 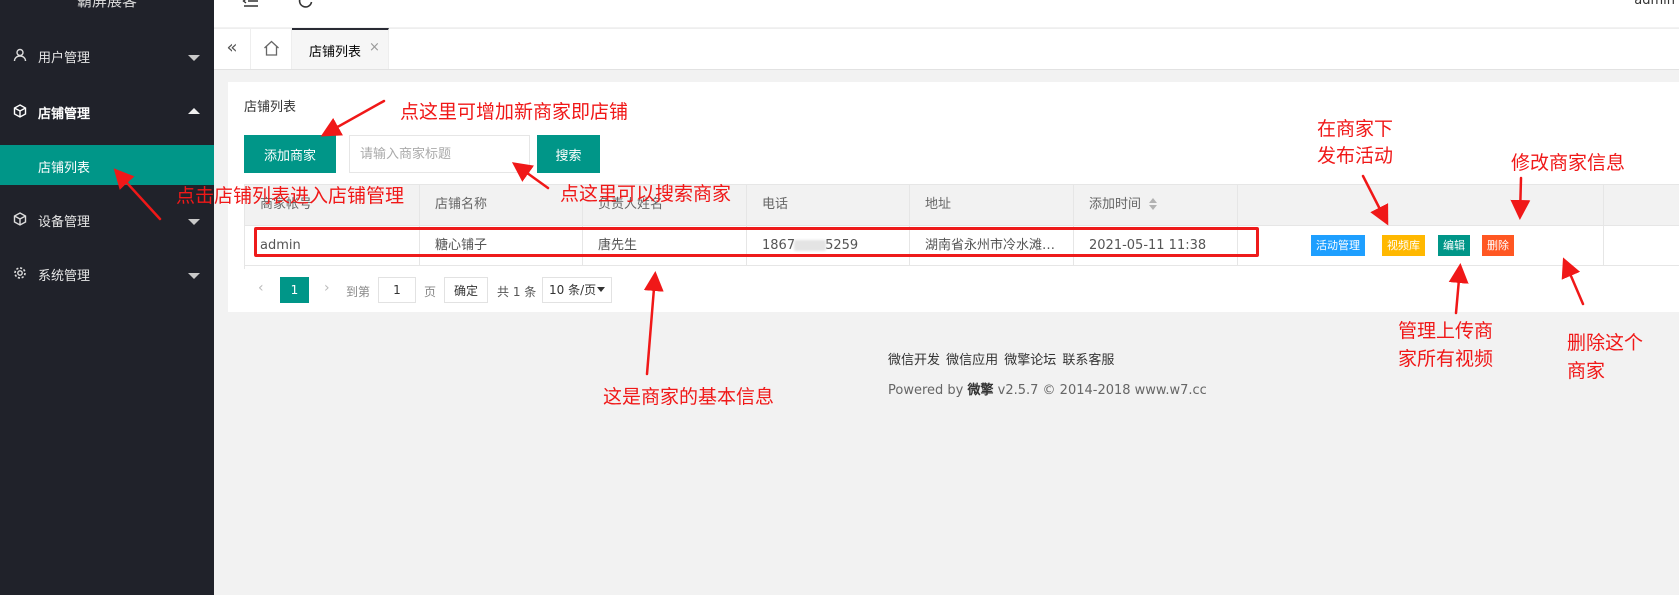 I want to click on arrow-to-delete, so click(x=1573, y=281).